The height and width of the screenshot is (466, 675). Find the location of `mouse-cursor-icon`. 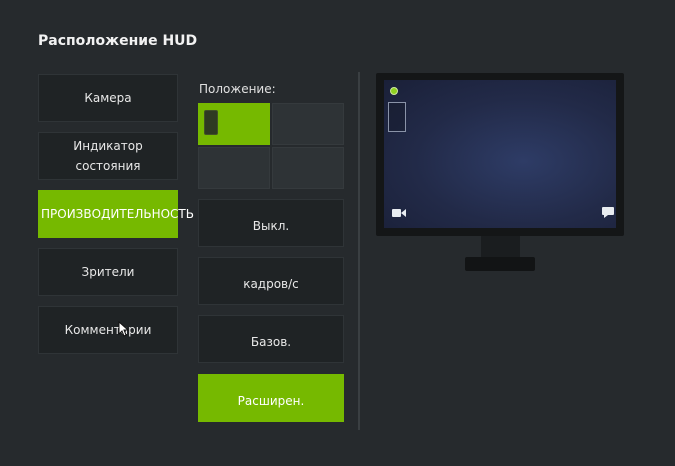

mouse-cursor-icon is located at coordinates (124, 329).